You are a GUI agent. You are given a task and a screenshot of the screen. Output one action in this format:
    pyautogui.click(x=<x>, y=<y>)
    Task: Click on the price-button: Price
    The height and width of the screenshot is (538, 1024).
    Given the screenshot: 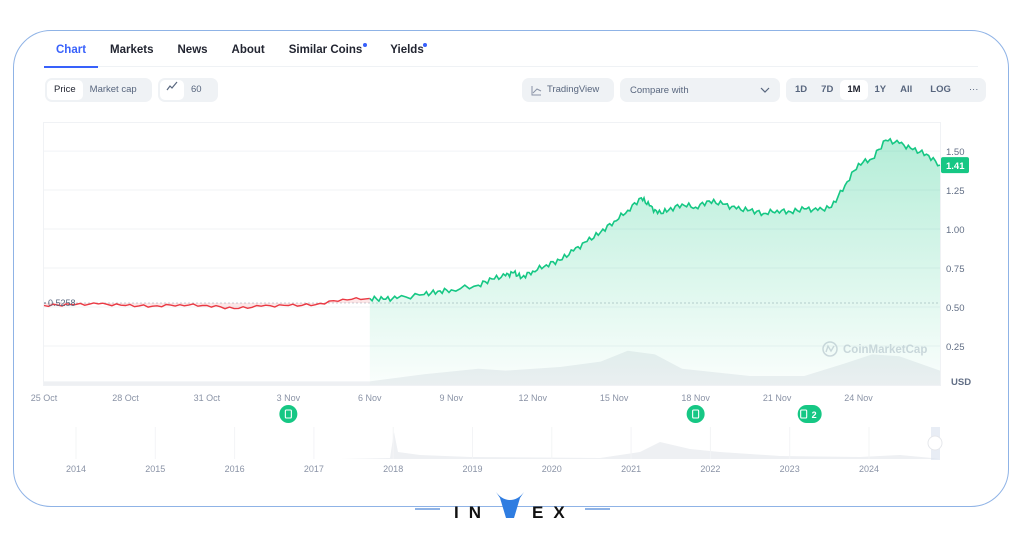 What is the action you would take?
    pyautogui.click(x=65, y=90)
    